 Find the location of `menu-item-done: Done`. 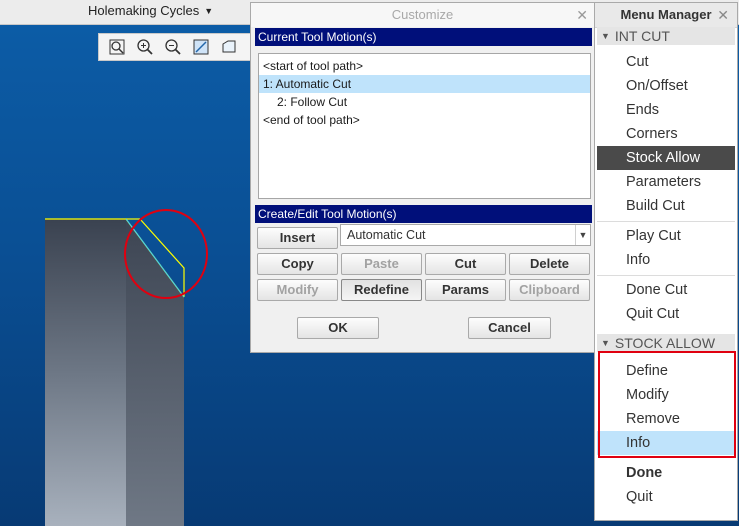

menu-item-done: Done is located at coordinates (666, 473).